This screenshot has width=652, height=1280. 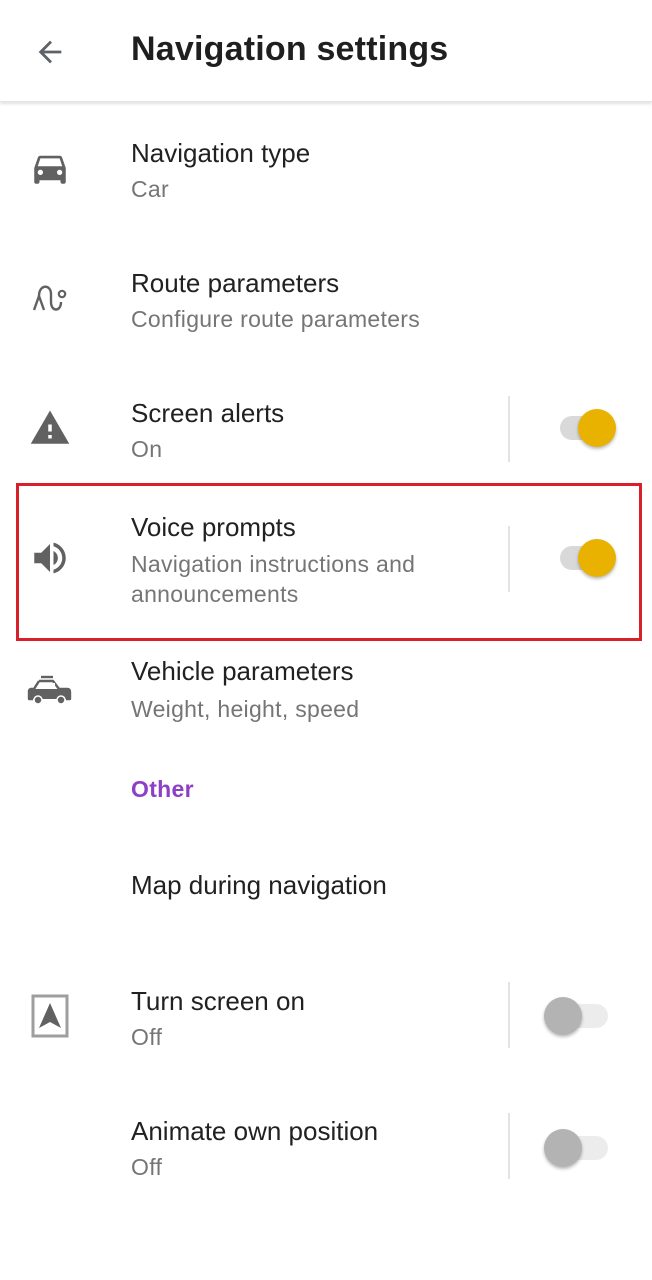 I want to click on route-icon, so click(x=50, y=298).